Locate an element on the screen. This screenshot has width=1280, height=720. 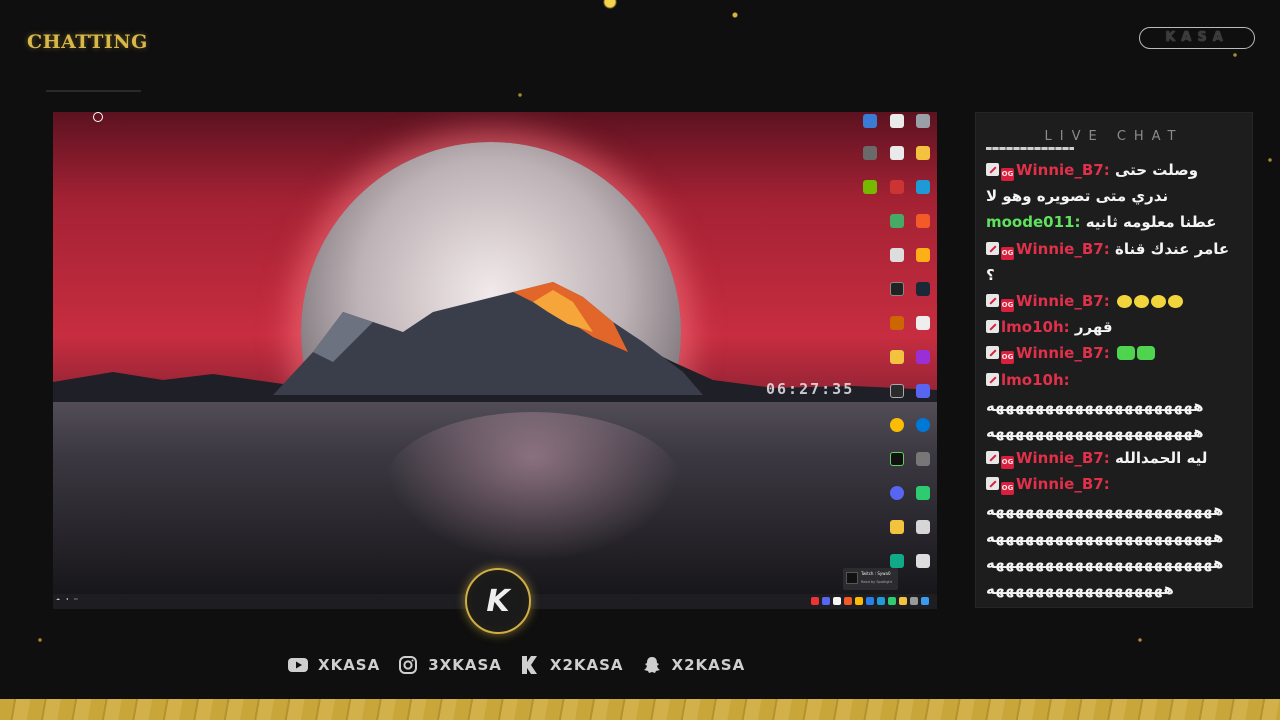
chat-line: moode011: عطنا معلومه ثانيه is located at coordinates (1117, 222).